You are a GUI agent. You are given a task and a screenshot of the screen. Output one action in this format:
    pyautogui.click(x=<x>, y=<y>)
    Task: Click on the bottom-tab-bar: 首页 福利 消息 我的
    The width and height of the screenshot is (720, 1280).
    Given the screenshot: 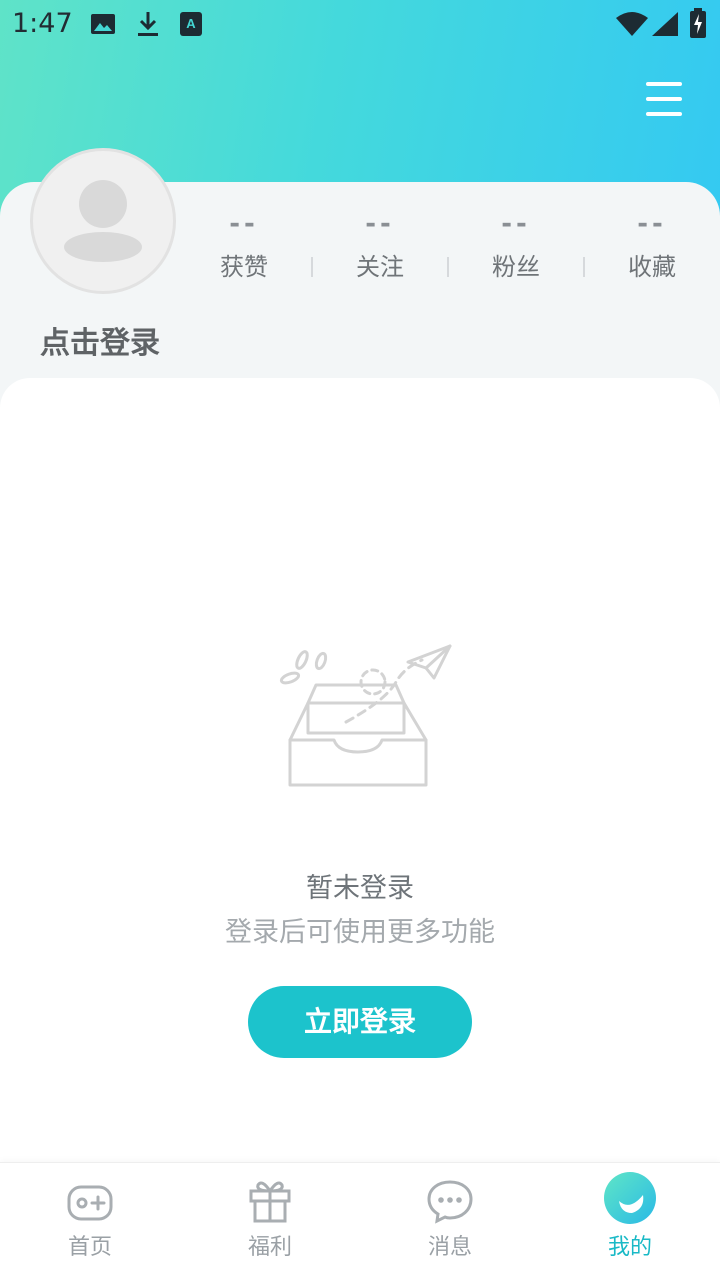 What is the action you would take?
    pyautogui.click(x=360, y=1221)
    